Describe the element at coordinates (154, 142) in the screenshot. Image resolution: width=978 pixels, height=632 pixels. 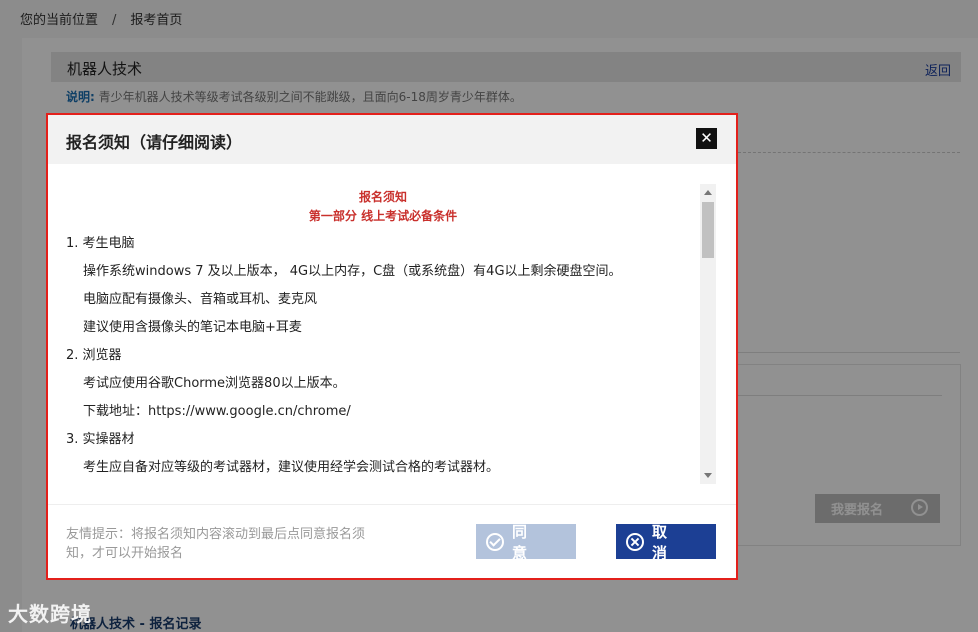
I see `modal-title: 报名须知（请仔细阅读）` at that location.